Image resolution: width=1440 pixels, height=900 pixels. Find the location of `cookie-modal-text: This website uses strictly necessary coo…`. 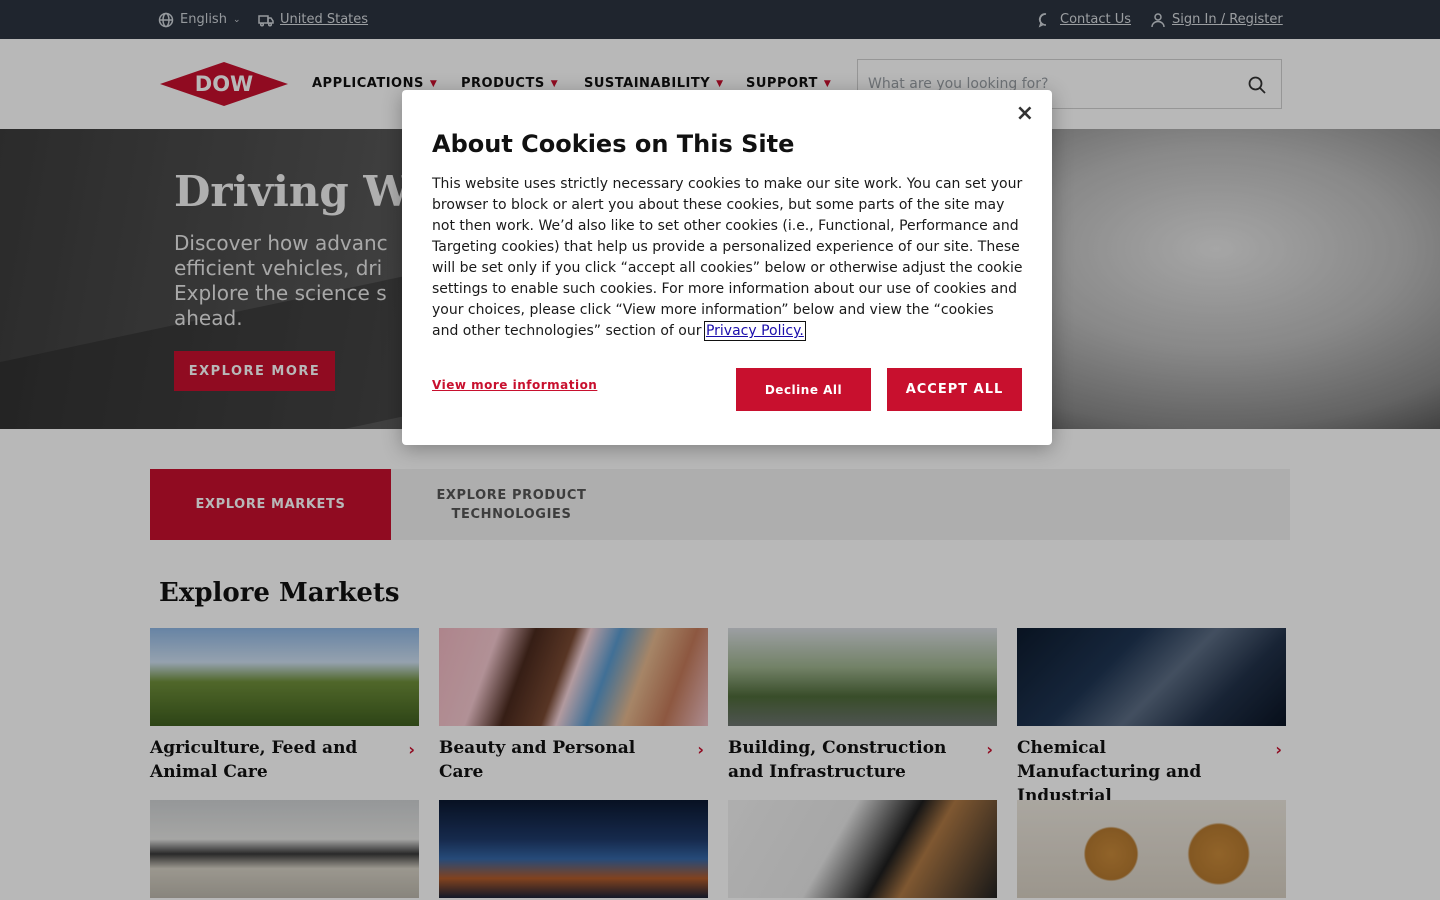

cookie-modal-text: This website uses strictly necessary coo… is located at coordinates (727, 257).